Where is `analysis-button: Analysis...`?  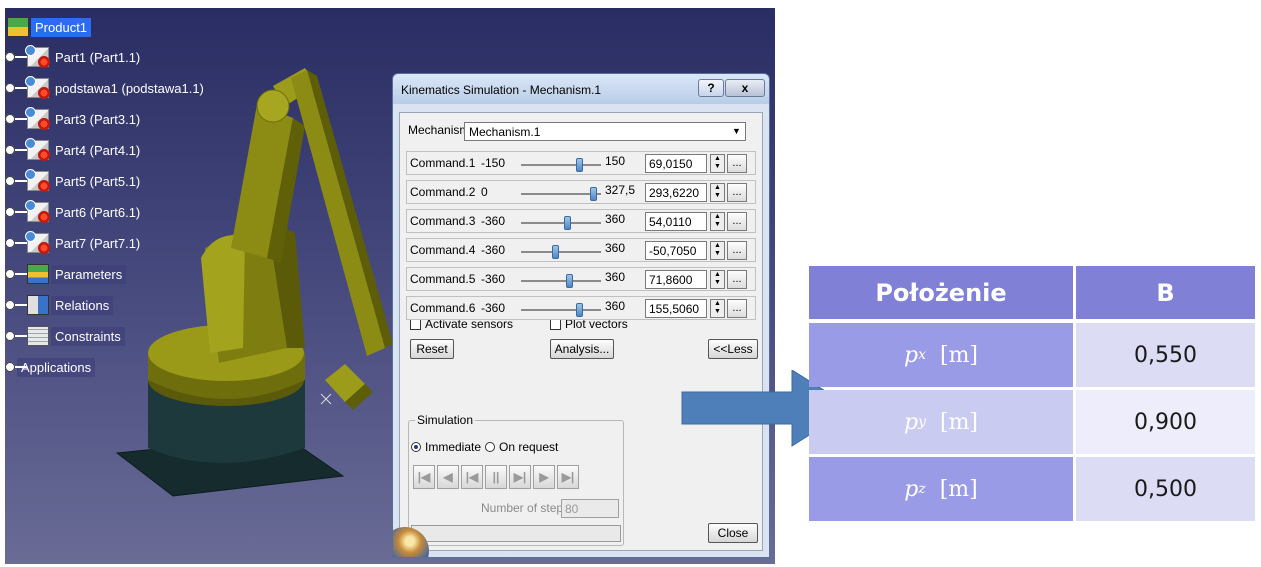 analysis-button: Analysis... is located at coordinates (582, 349).